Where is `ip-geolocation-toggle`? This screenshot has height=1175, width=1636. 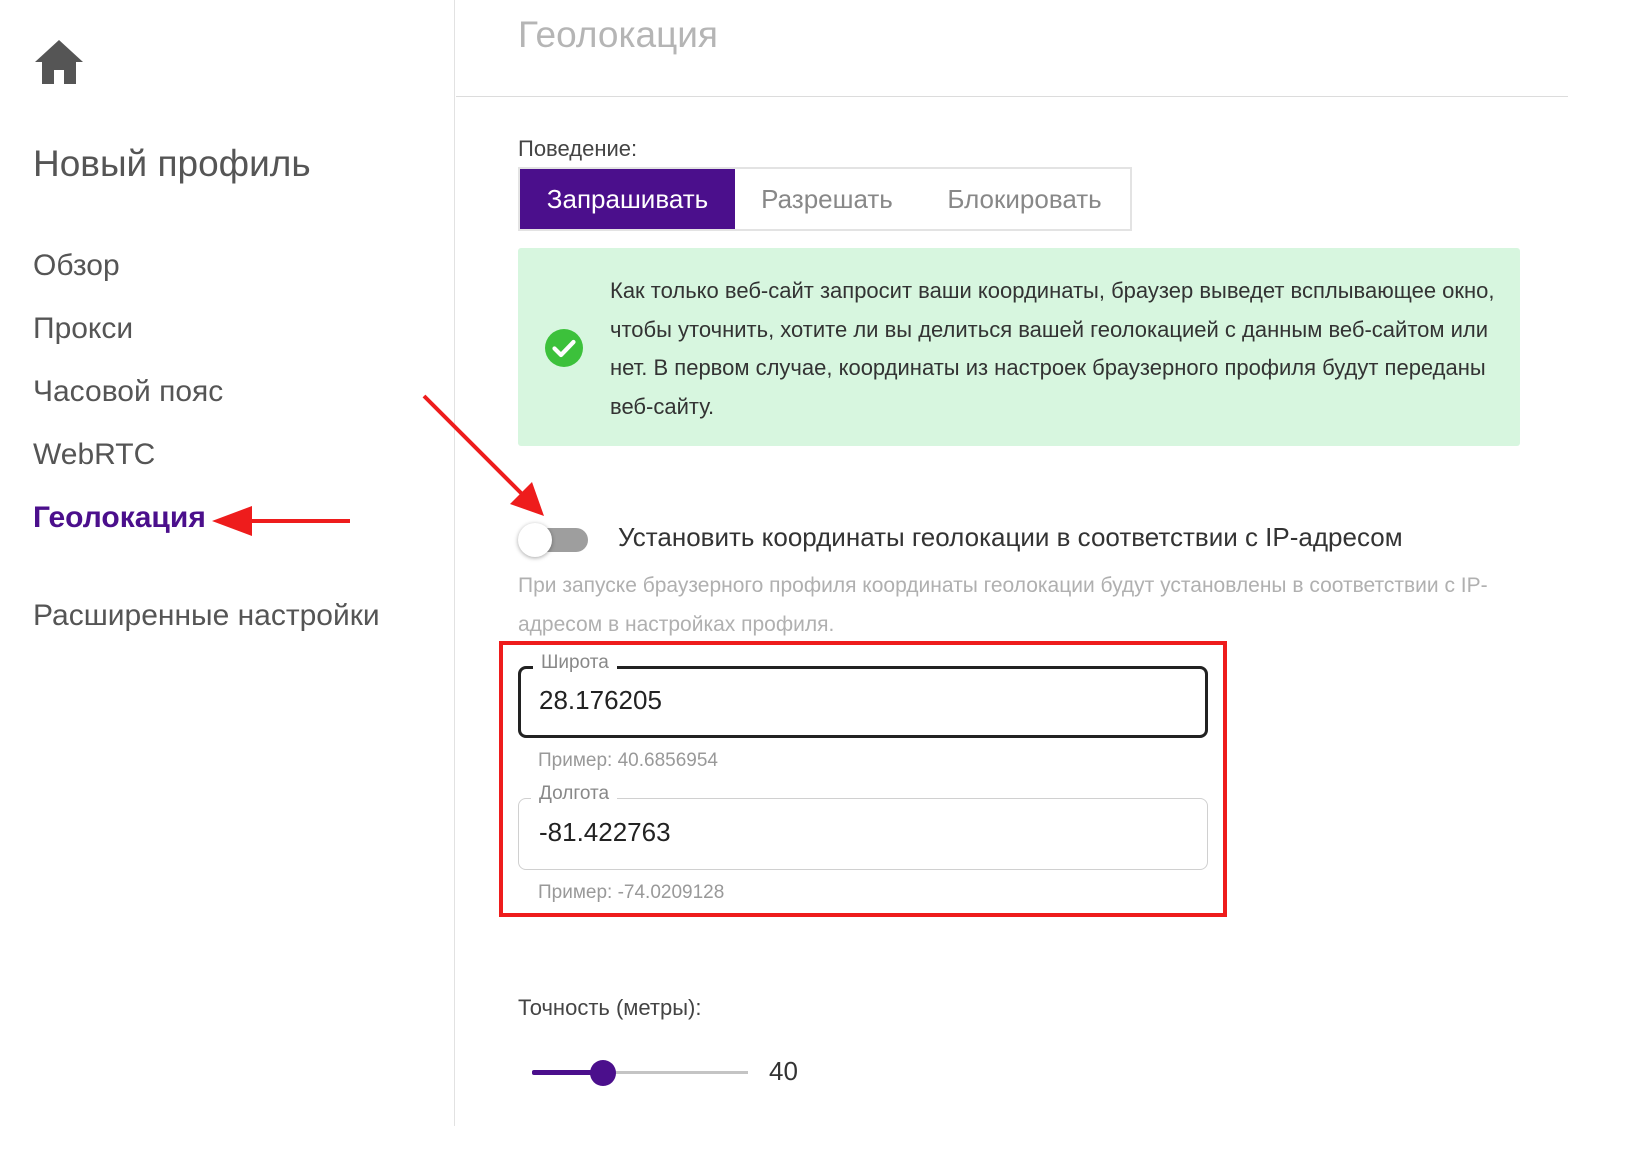
ip-geolocation-toggle is located at coordinates (553, 540).